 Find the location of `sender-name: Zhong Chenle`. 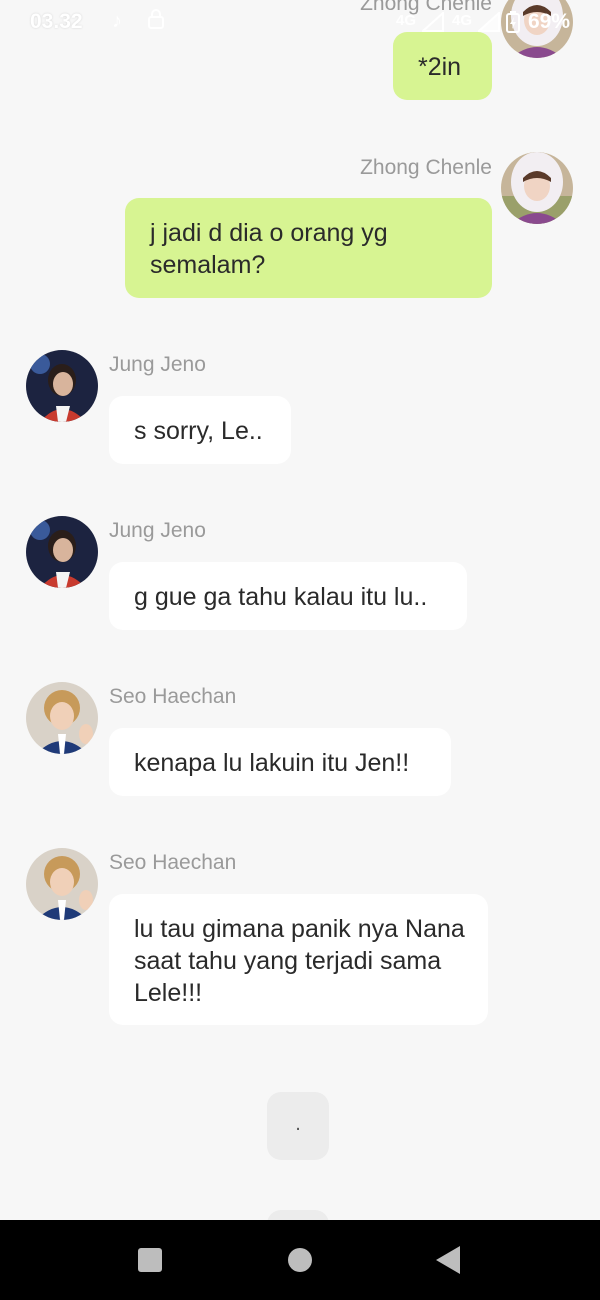

sender-name: Zhong Chenle is located at coordinates (426, 167).